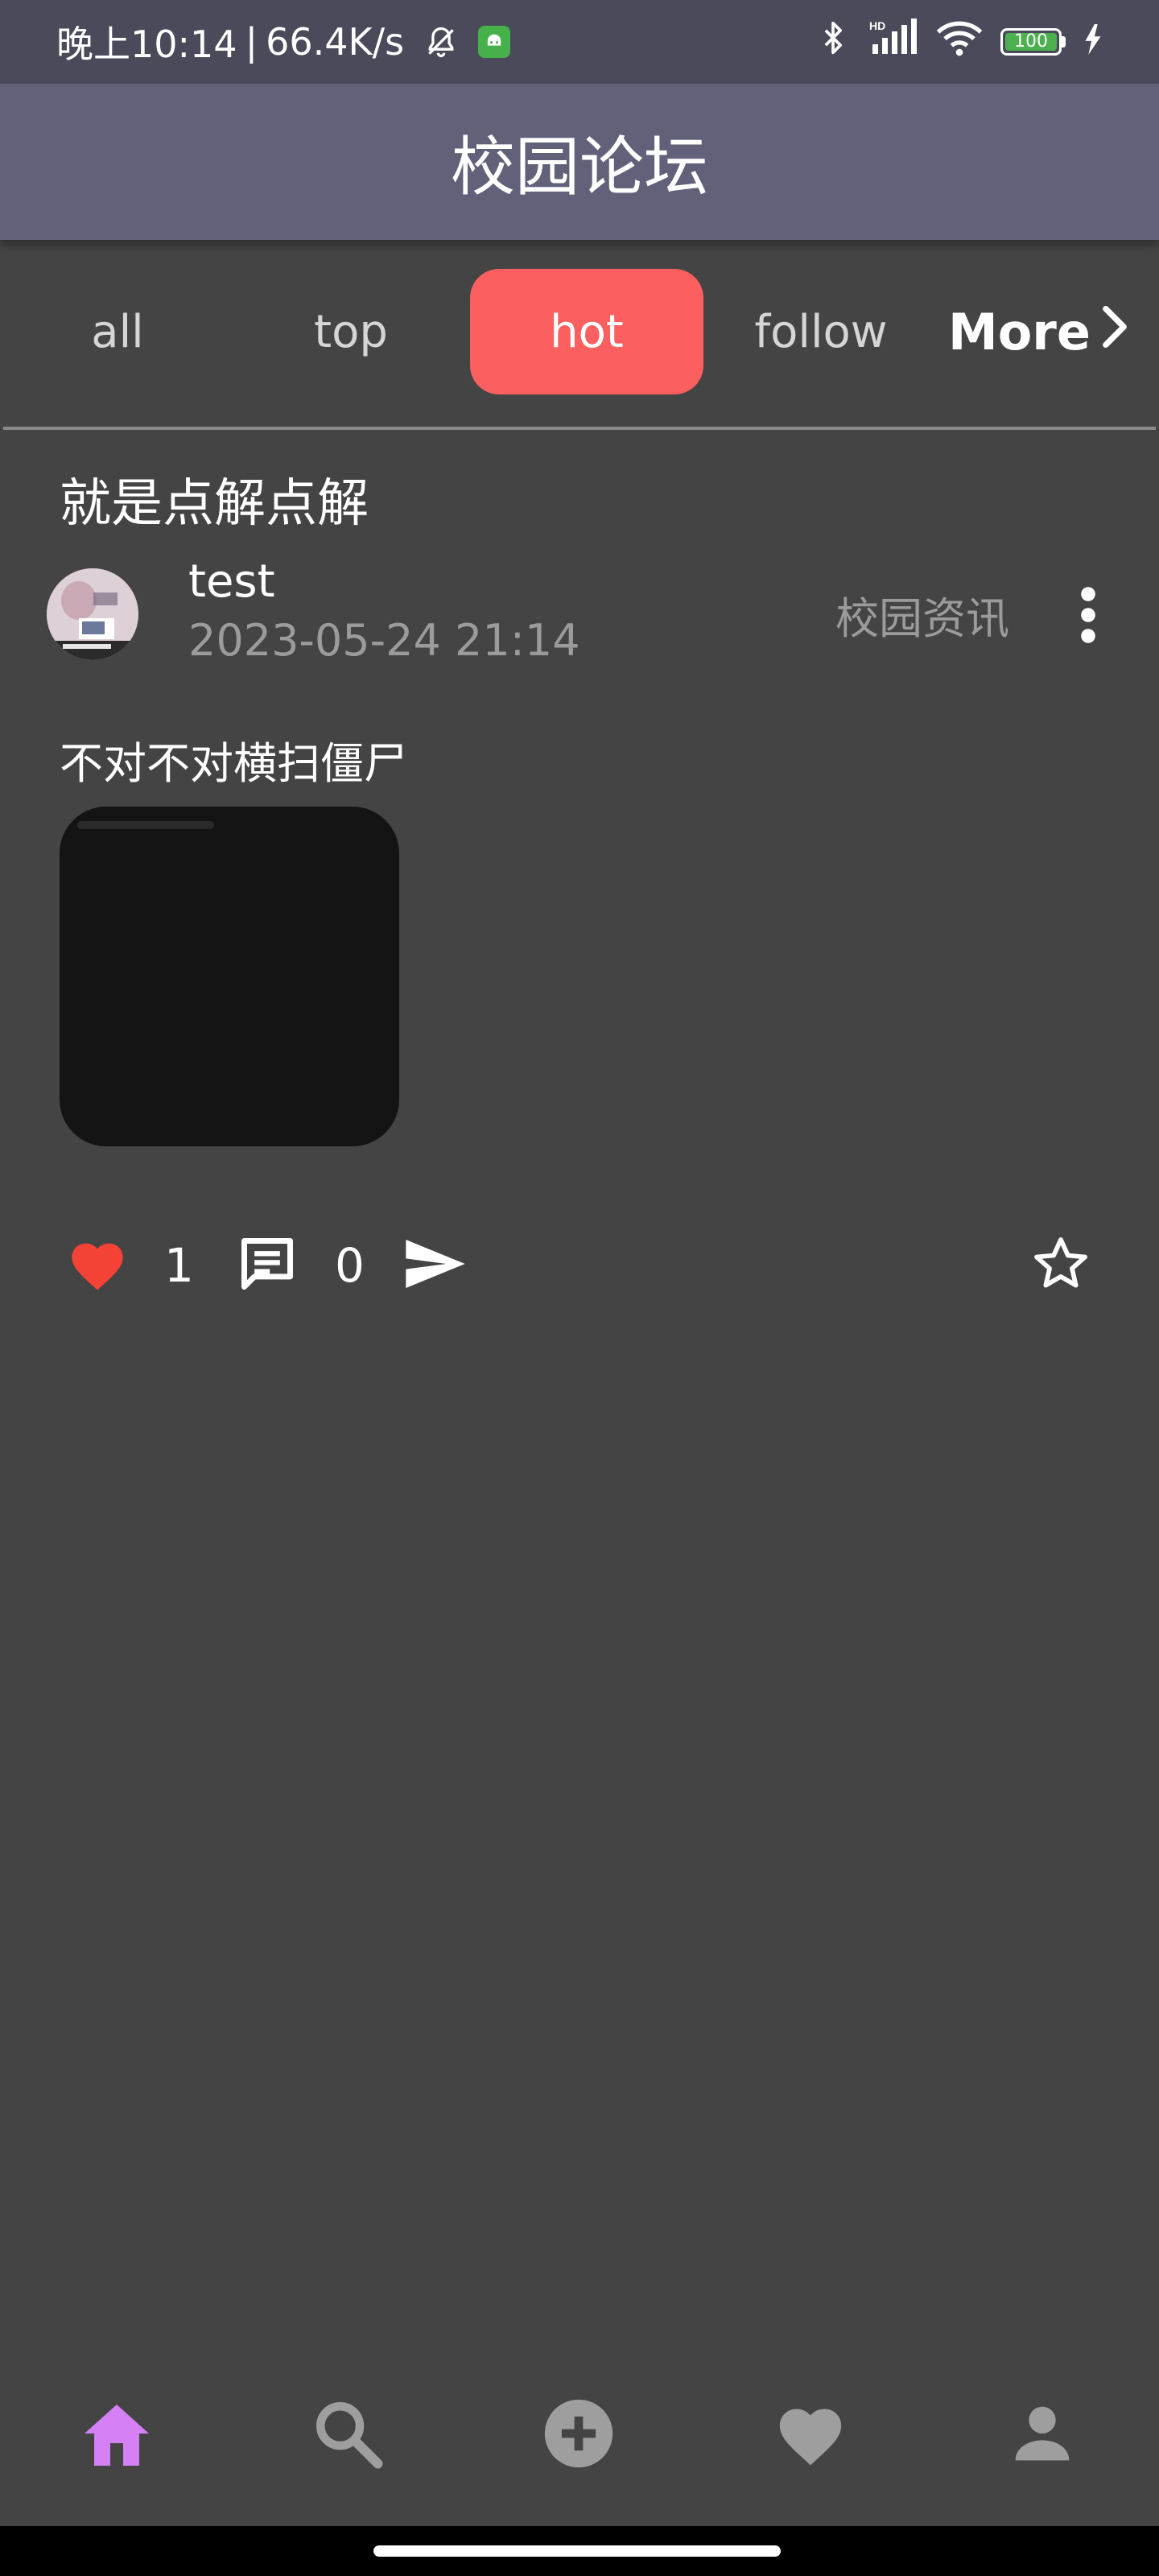  I want to click on image-loading-bar, so click(145, 825).